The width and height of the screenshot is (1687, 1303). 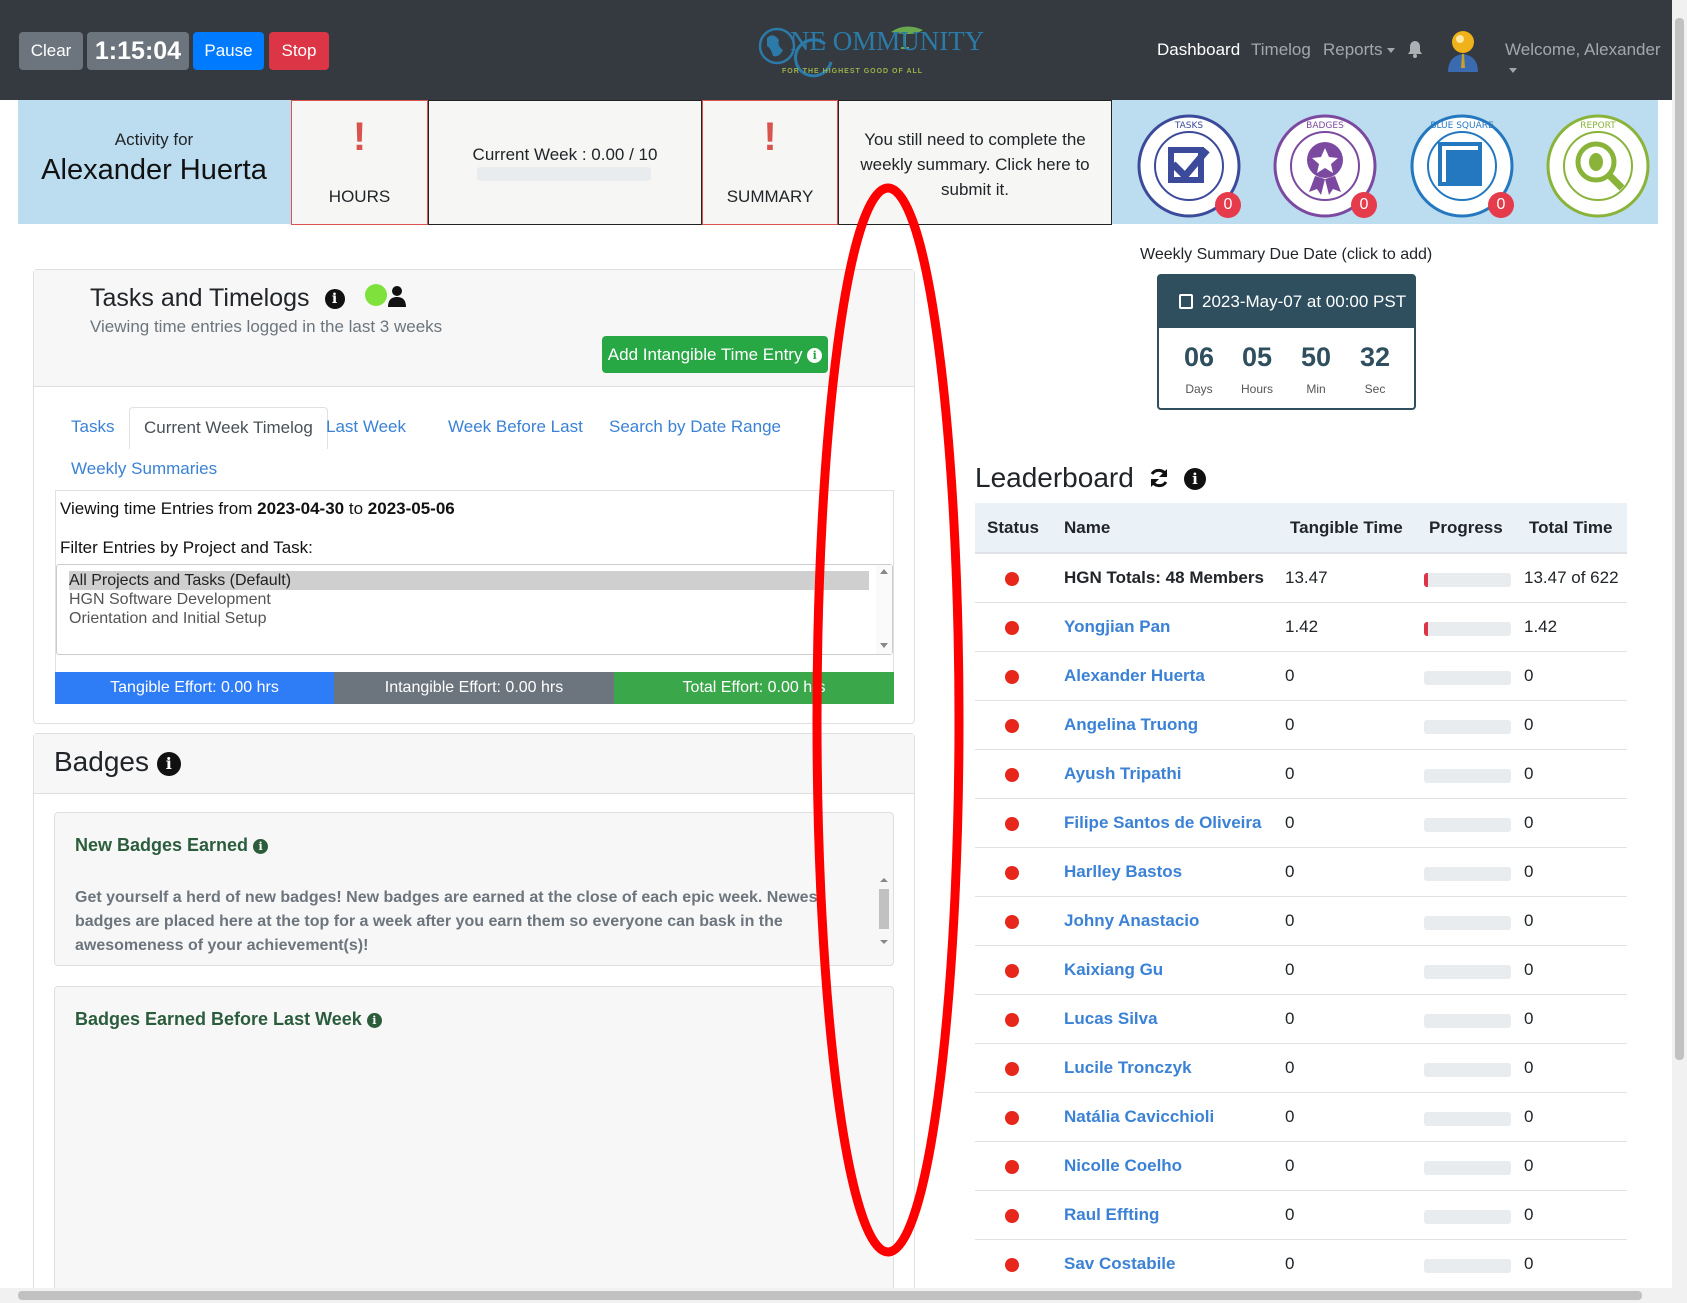 What do you see at coordinates (1111, 1019) in the screenshot?
I see `member-name-link: Lucas Silva` at bounding box center [1111, 1019].